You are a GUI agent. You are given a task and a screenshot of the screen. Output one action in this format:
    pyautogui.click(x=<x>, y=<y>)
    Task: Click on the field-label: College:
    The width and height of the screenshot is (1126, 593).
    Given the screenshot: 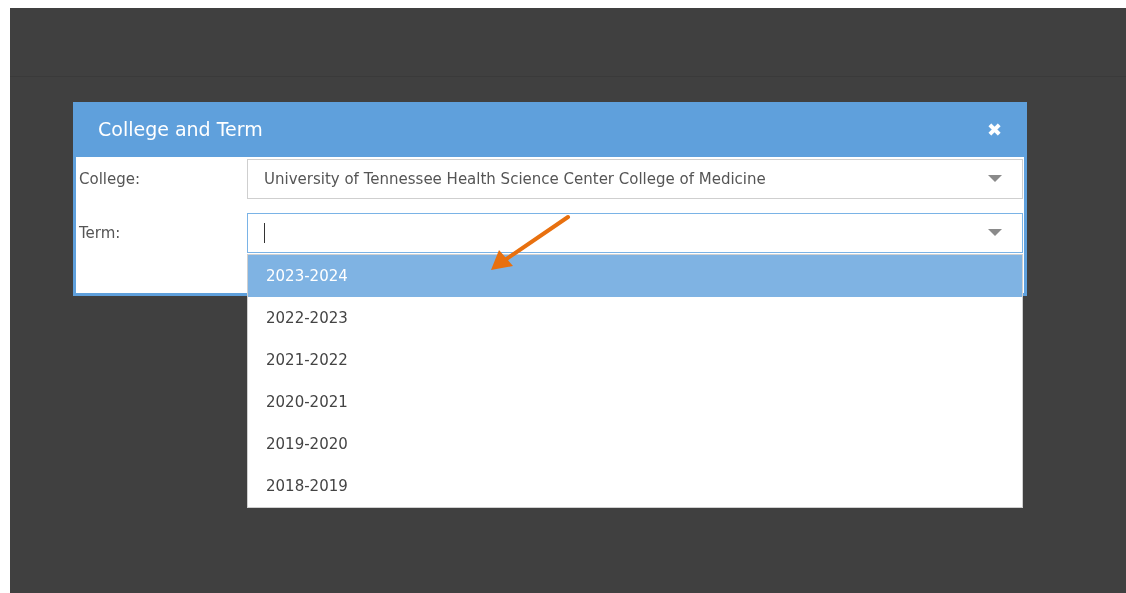 What is the action you would take?
    pyautogui.click(x=110, y=179)
    